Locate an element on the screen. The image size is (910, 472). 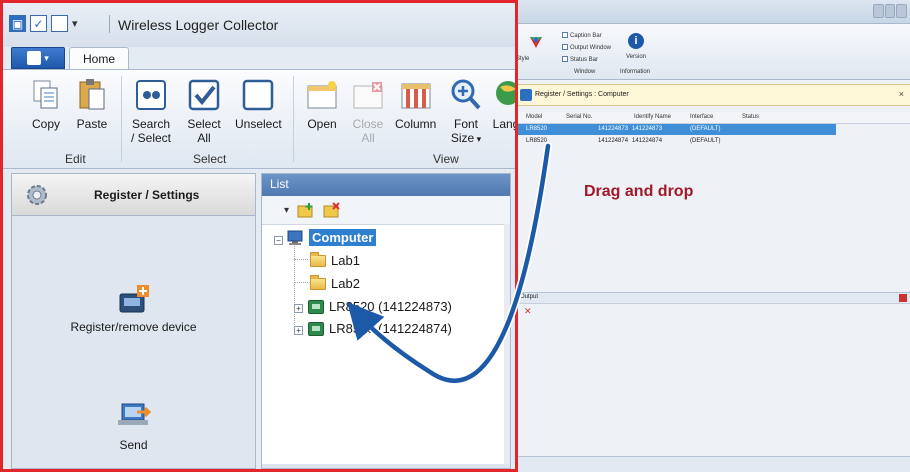
folder-icon is located at coordinates (318, 282).